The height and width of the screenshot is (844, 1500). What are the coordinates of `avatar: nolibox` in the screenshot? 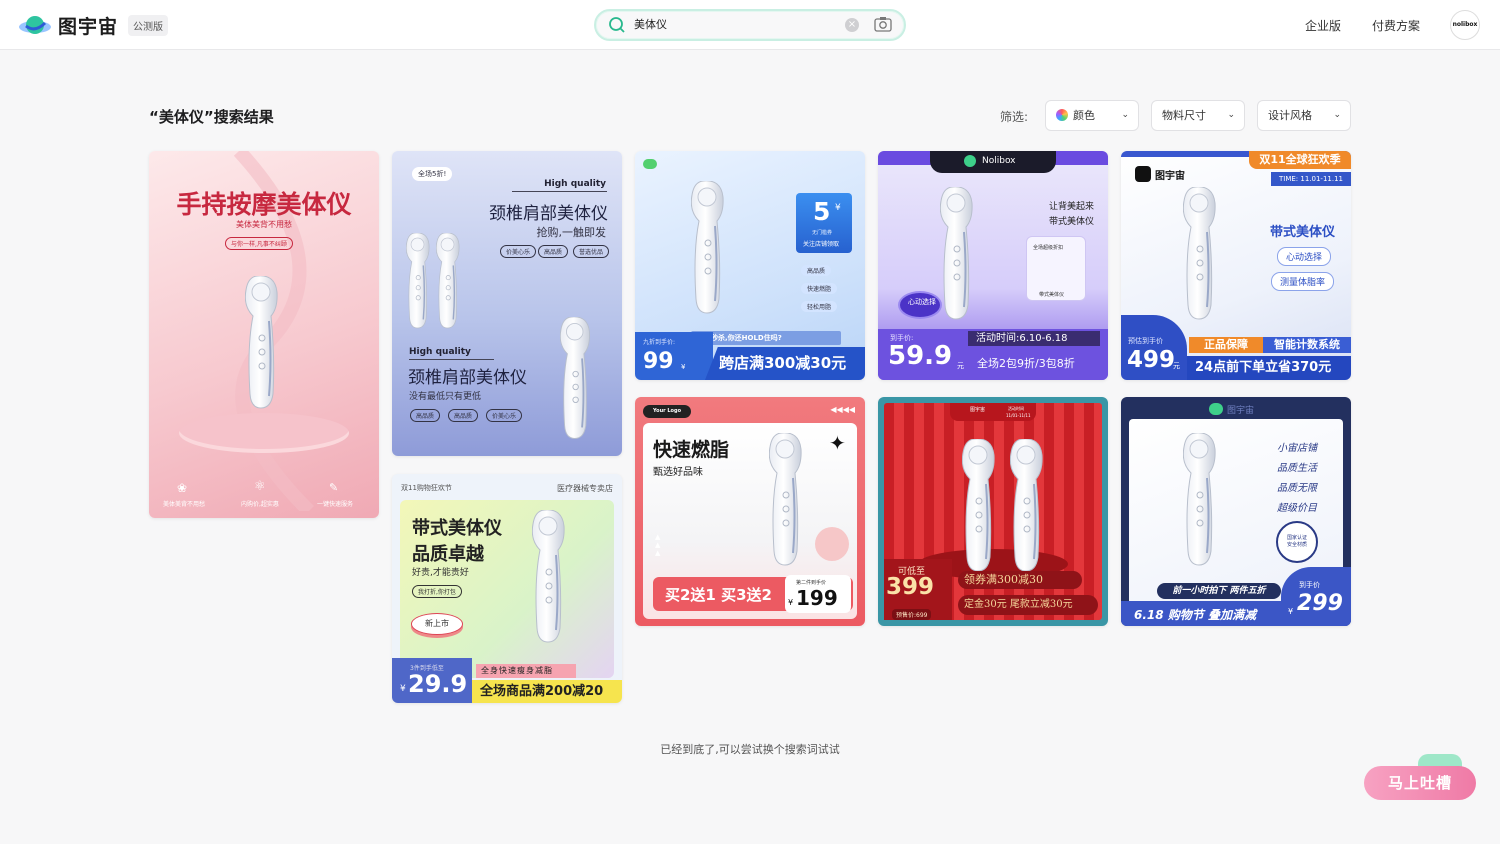 It's located at (1465, 25).